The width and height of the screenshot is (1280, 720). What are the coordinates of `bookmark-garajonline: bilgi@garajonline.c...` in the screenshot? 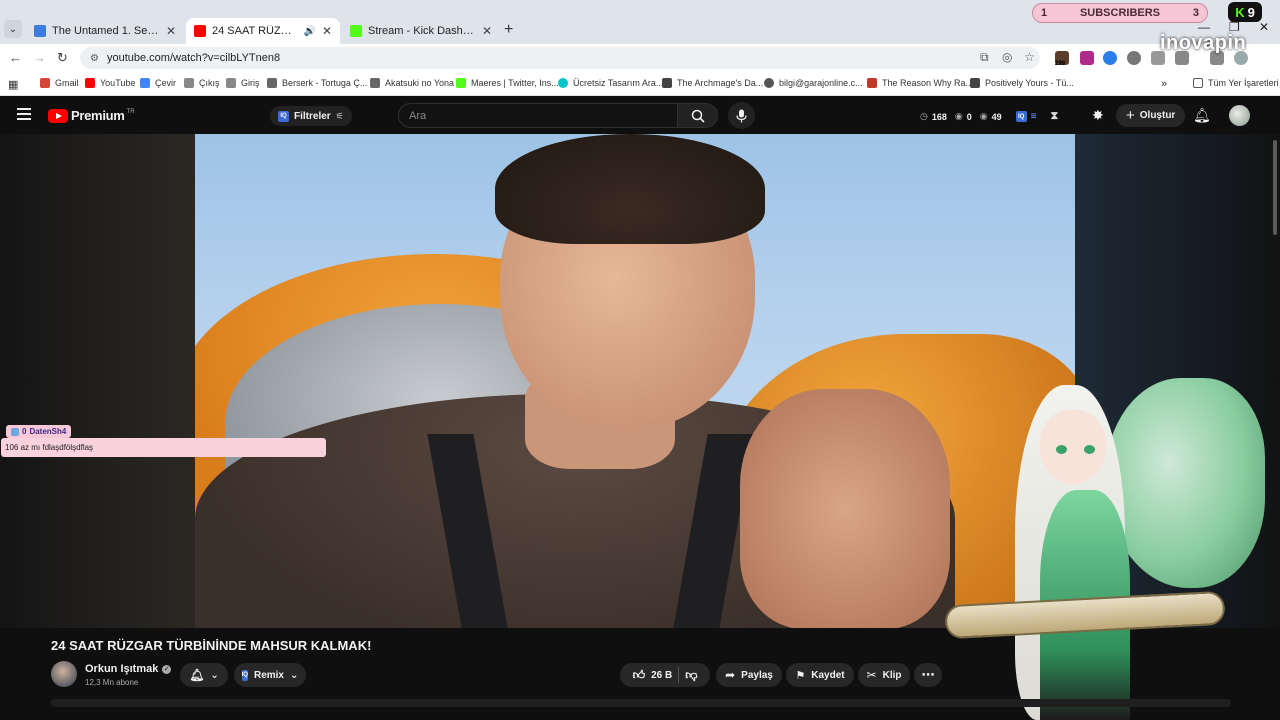 It's located at (813, 83).